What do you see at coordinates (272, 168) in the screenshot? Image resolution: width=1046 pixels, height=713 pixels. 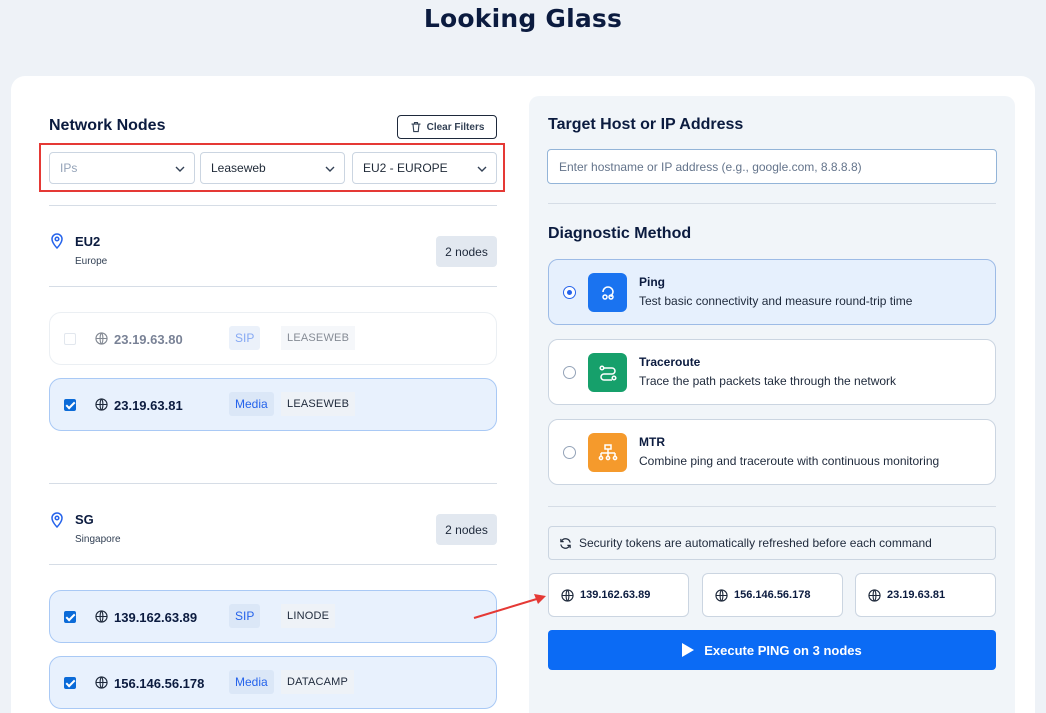 I see `provider-filter-select: Leaseweb` at bounding box center [272, 168].